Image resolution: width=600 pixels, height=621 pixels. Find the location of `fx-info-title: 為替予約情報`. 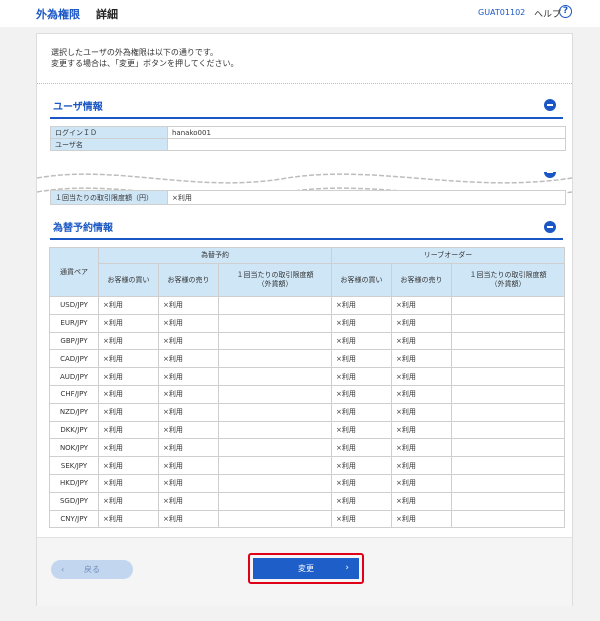

fx-info-title: 為替予約情報 is located at coordinates (83, 228).